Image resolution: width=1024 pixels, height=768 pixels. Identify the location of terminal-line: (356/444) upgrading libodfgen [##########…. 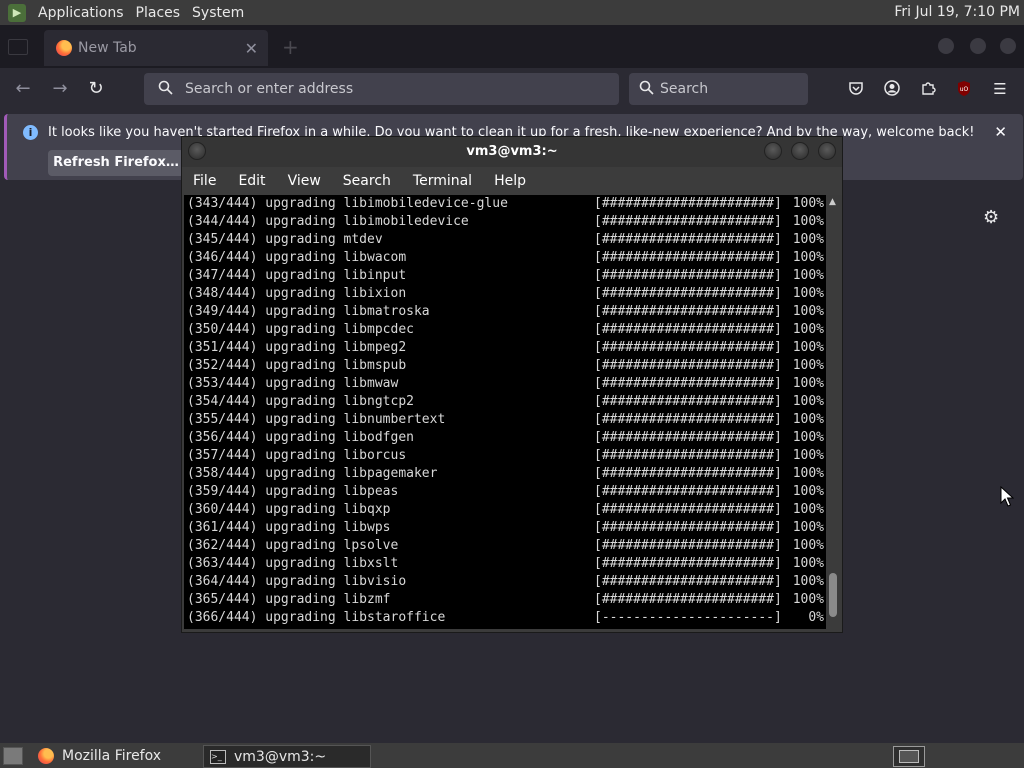
(505, 438).